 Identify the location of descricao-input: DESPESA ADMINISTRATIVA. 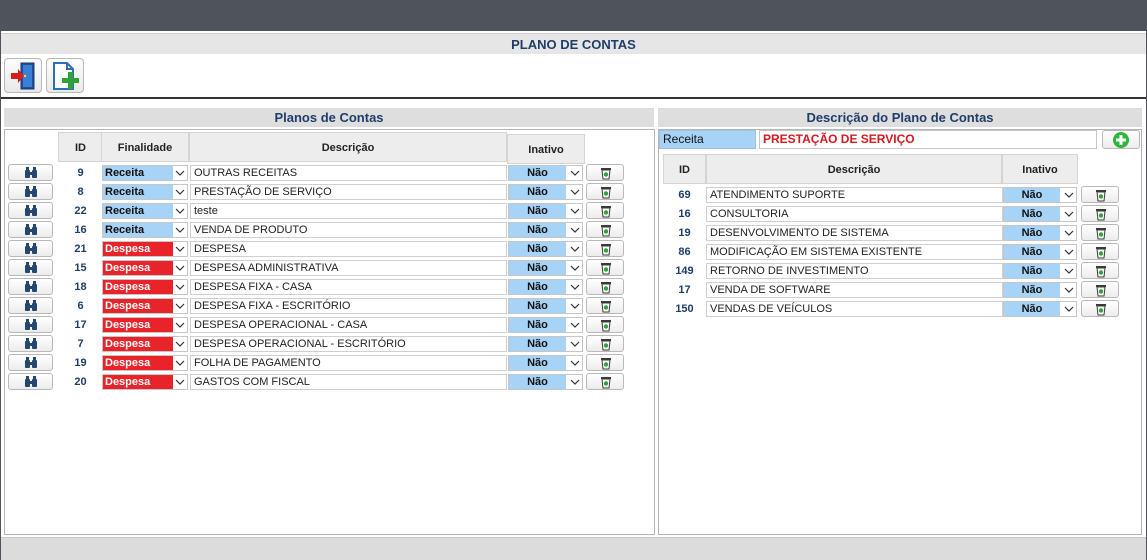
(348, 268).